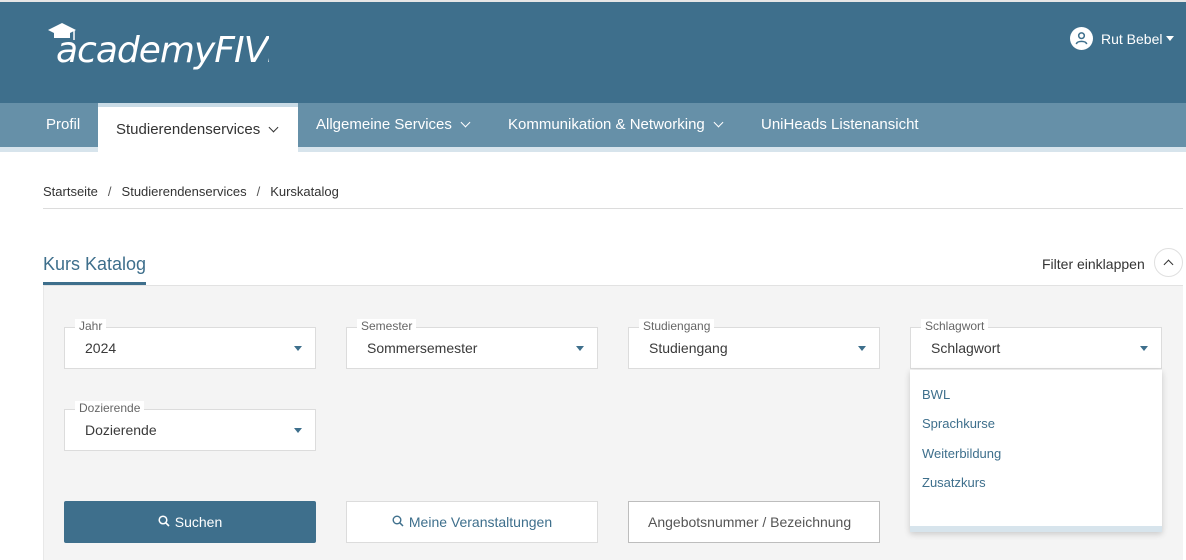 Image resolution: width=1186 pixels, height=560 pixels. I want to click on dropdown-option-zusatzkurs: Zusatzkurs, so click(954, 482).